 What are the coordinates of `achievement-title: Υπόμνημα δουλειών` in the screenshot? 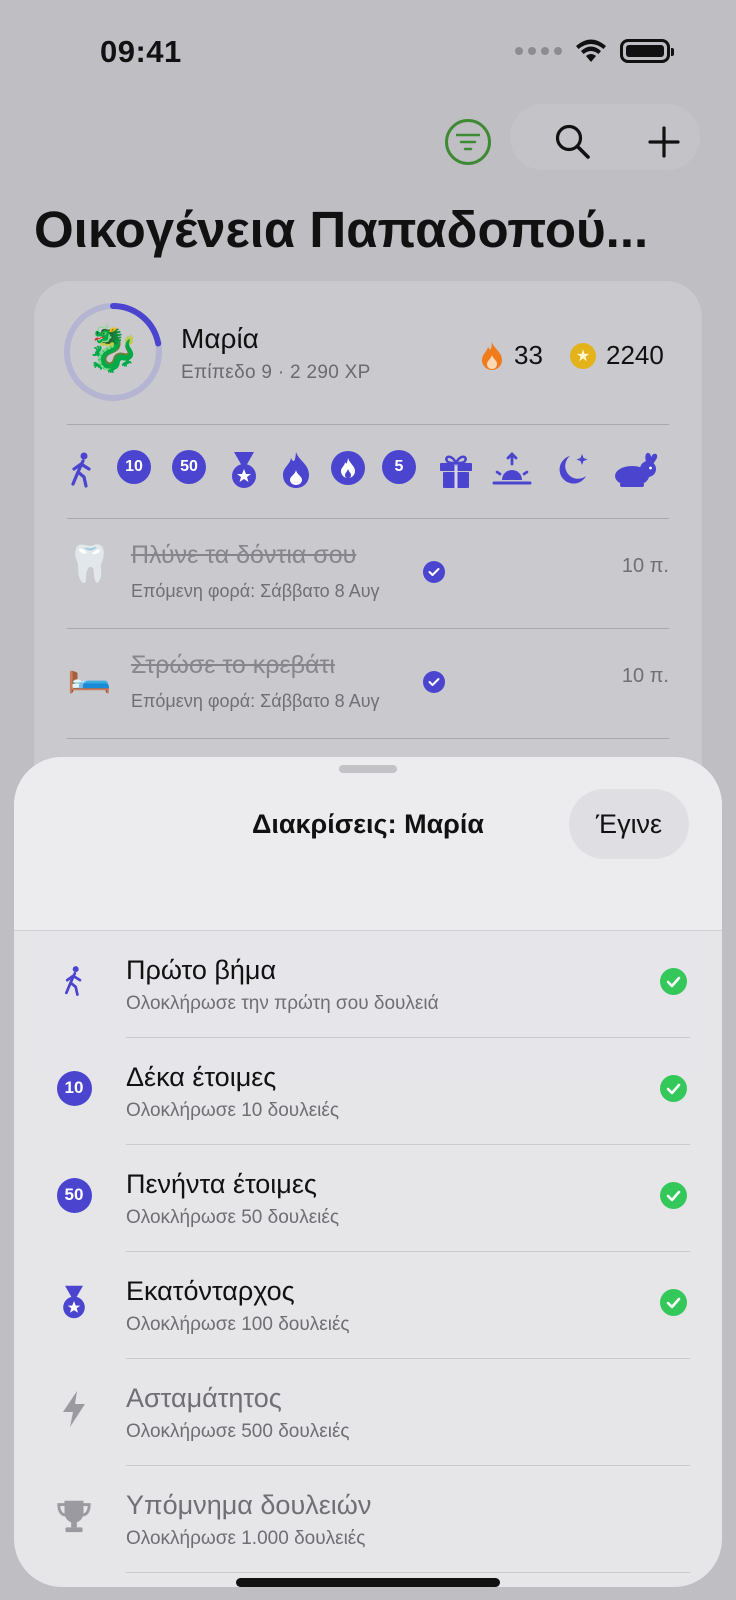 It's located at (249, 1505).